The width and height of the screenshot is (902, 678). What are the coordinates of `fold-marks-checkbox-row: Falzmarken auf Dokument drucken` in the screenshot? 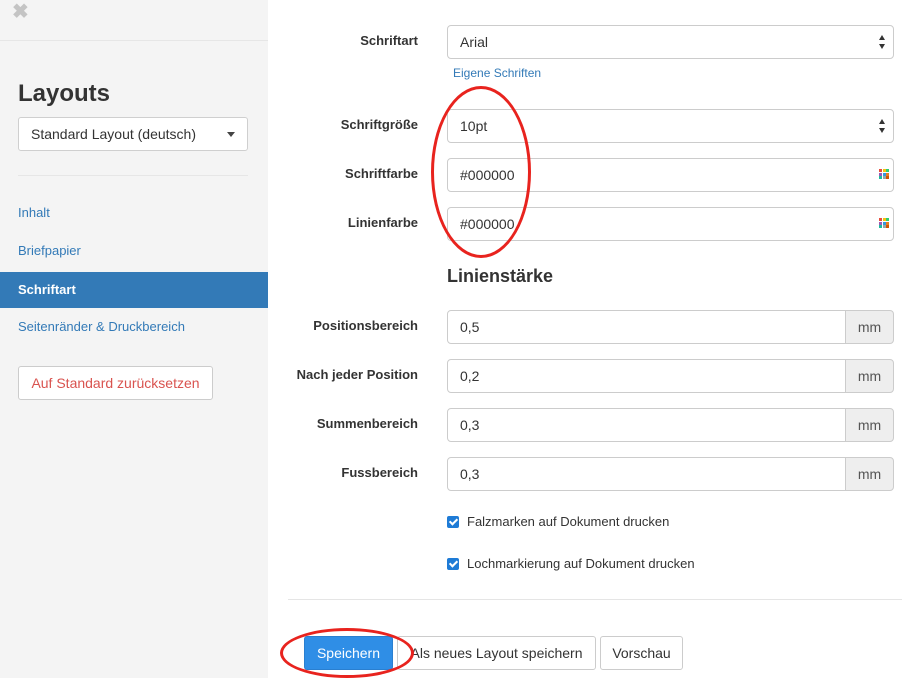 It's located at (558, 521).